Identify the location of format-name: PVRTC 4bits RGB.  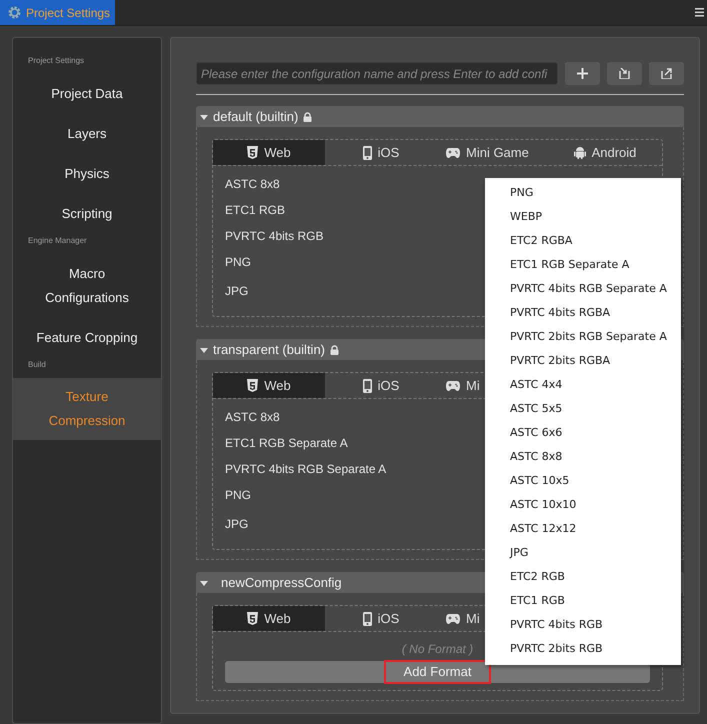
(274, 236).